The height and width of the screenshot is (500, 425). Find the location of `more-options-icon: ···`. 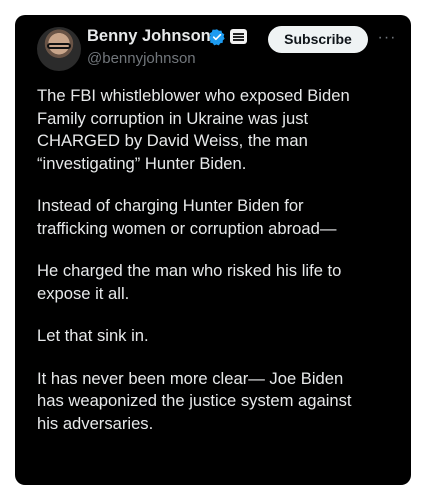

more-options-icon: ··· is located at coordinates (387, 38).